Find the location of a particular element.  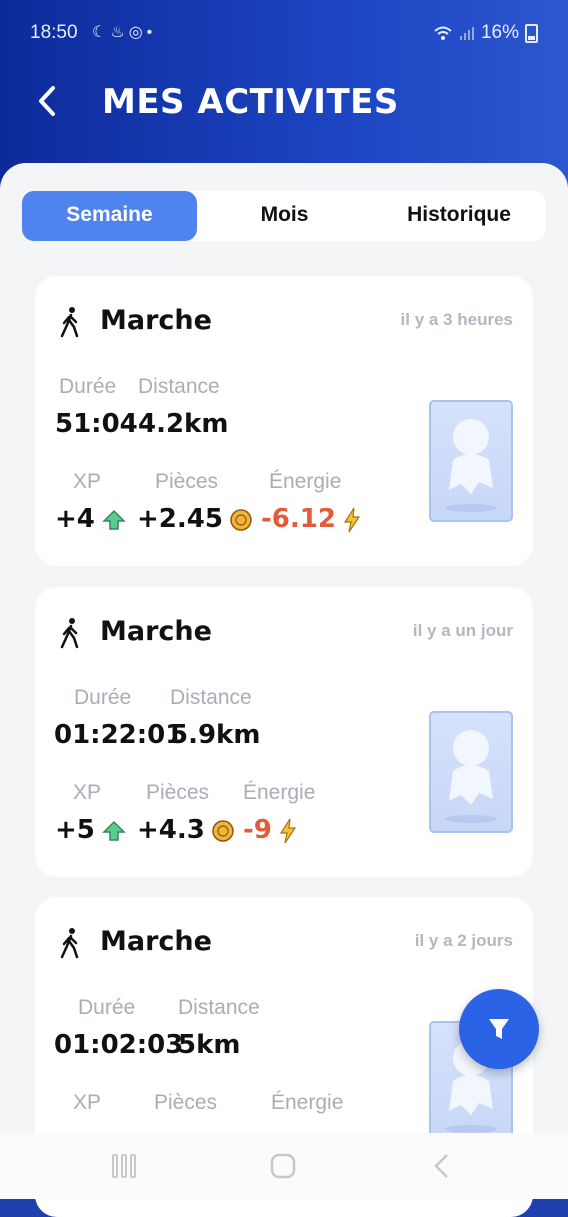

activity-time-ago: il y a un jour is located at coordinates (462, 630).